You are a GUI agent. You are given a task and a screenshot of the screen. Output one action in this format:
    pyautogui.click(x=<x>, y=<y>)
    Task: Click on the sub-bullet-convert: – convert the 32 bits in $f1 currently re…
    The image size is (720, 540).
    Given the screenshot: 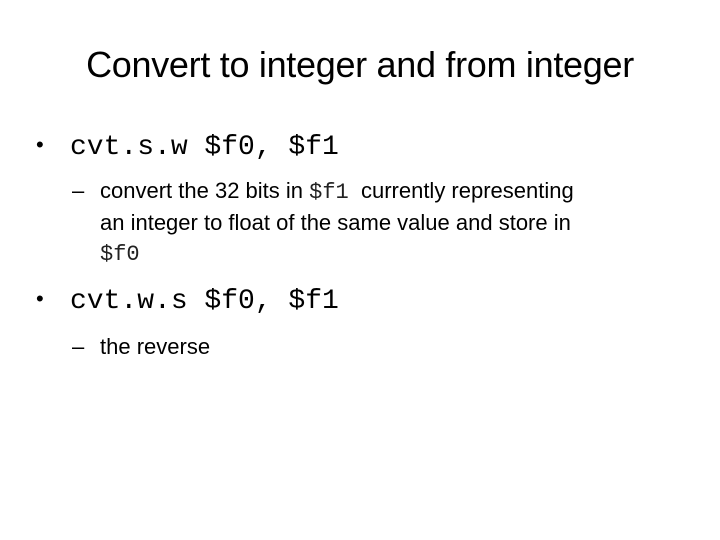 What is the action you would take?
    pyautogui.click(x=382, y=223)
    